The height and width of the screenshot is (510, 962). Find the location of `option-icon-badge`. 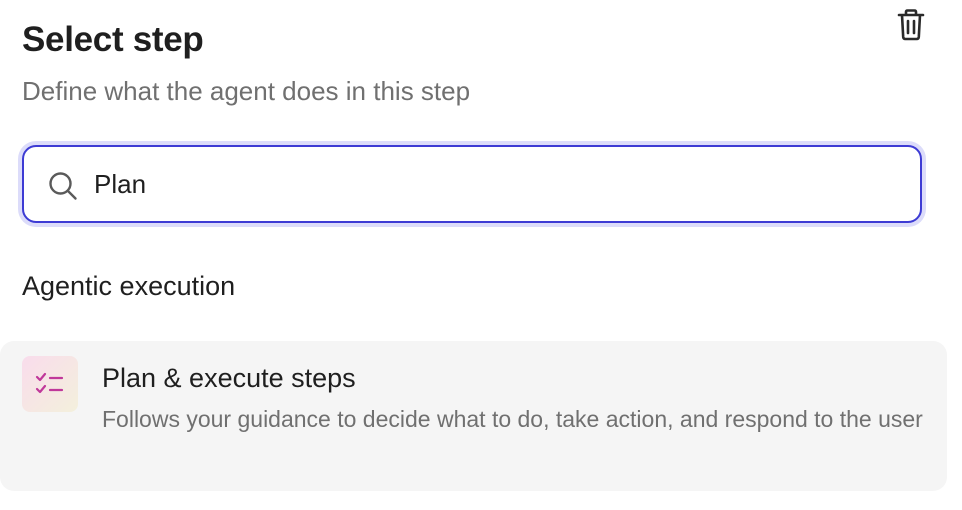

option-icon-badge is located at coordinates (50, 384).